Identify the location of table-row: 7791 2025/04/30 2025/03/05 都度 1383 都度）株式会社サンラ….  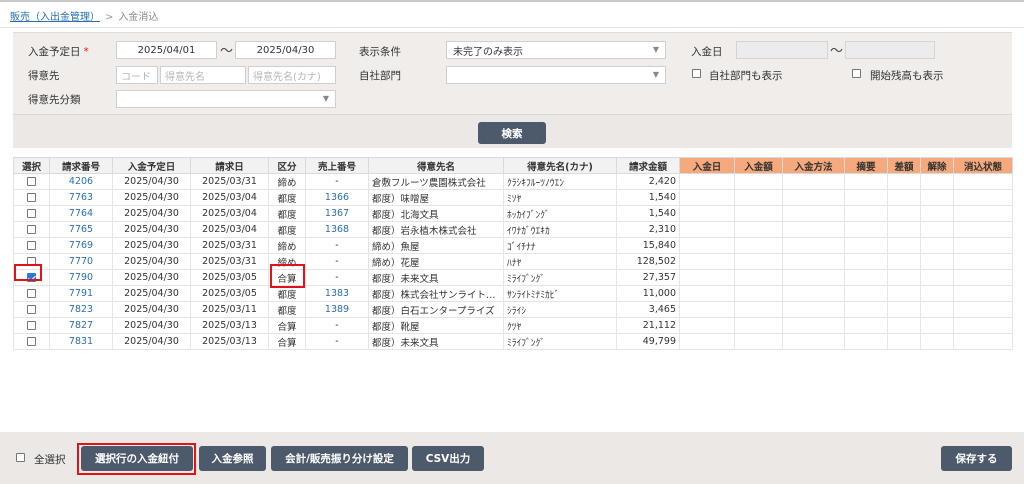
(513, 293).